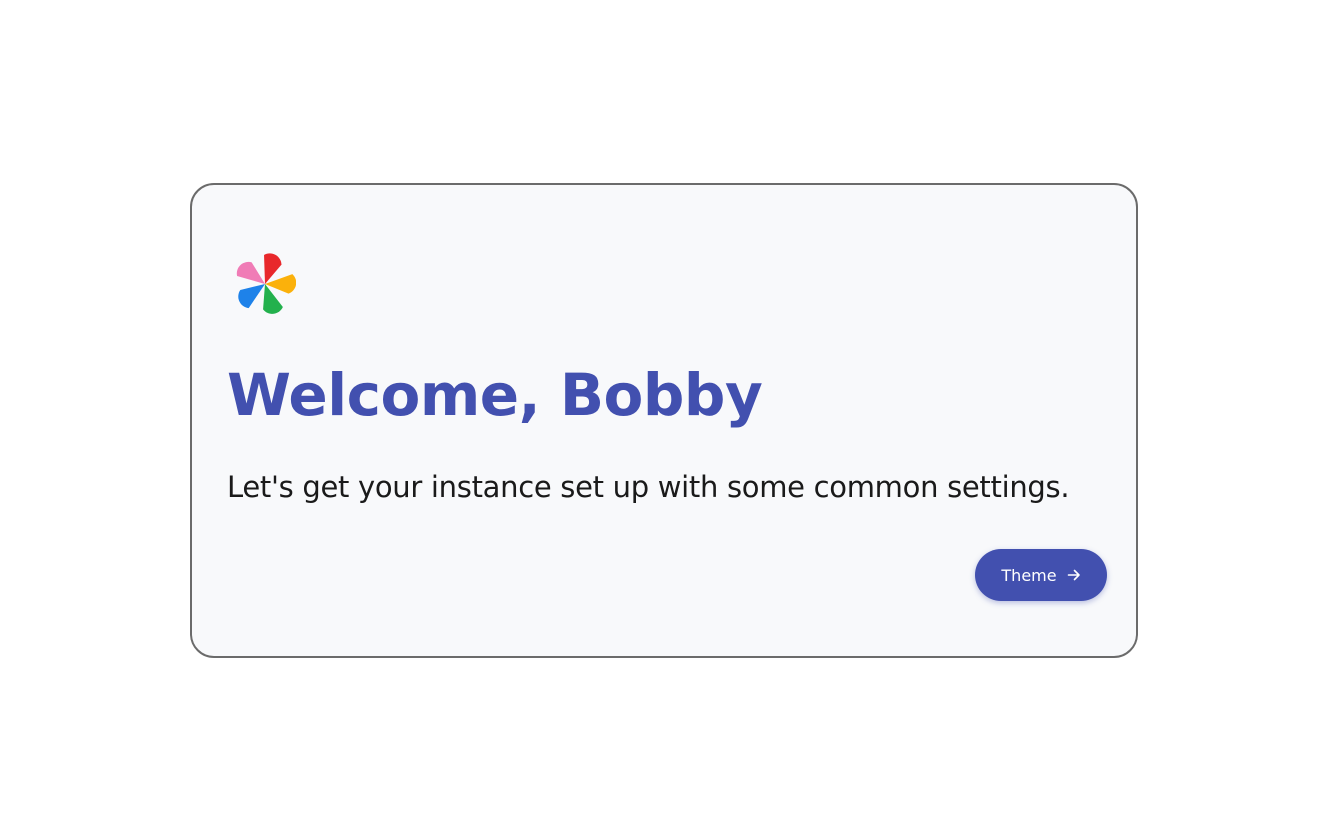 Image resolution: width=1332 pixels, height=840 pixels. I want to click on welcome-title: Welcome, Bobby, so click(495, 395).